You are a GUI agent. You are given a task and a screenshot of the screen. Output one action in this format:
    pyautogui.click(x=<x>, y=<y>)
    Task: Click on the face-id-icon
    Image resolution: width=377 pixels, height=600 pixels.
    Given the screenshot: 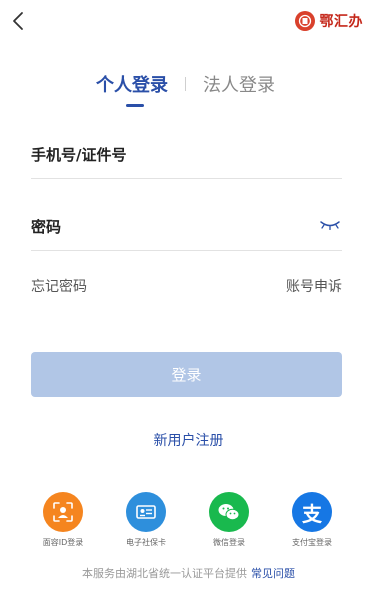 What is the action you would take?
    pyautogui.click(x=63, y=512)
    